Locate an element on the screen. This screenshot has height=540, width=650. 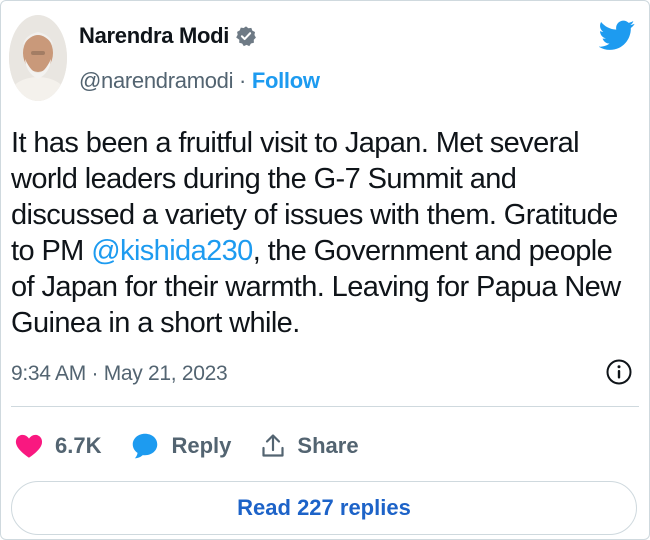
tweet-actions: 6.7K Reply Share is located at coordinates (202, 446).